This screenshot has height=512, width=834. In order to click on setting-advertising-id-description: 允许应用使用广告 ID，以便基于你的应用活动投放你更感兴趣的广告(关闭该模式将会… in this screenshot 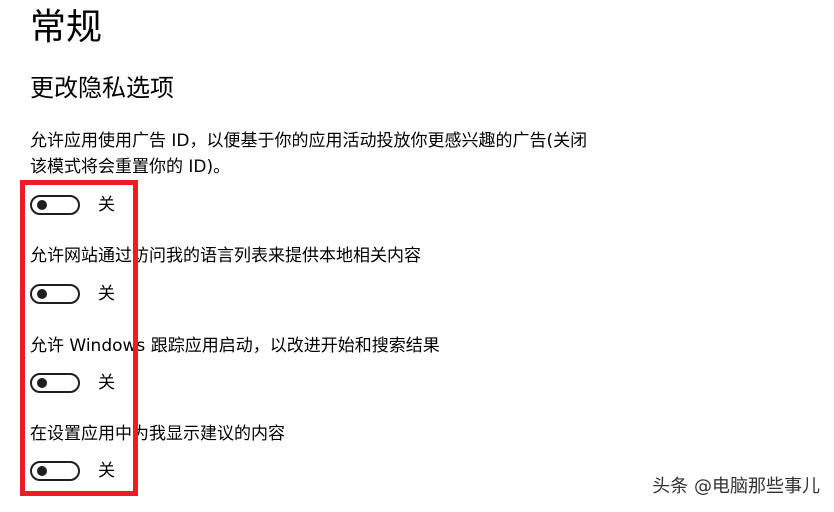, I will do `click(309, 154)`.